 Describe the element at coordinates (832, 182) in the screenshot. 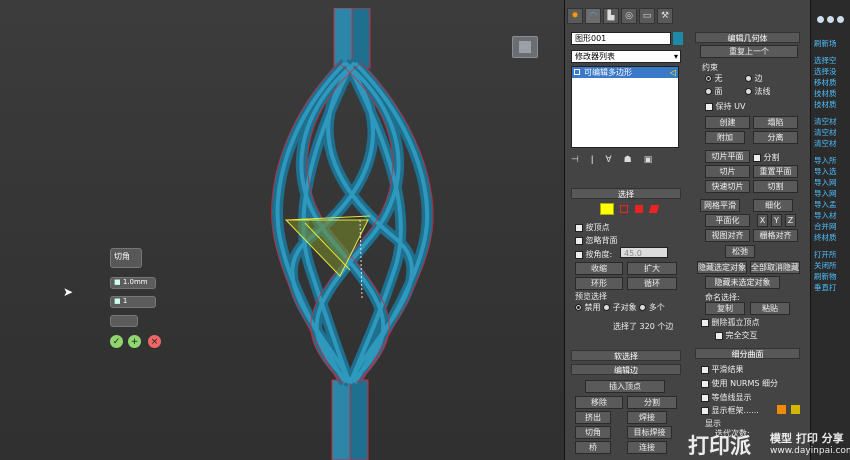

I see `script-item: 导入网` at that location.